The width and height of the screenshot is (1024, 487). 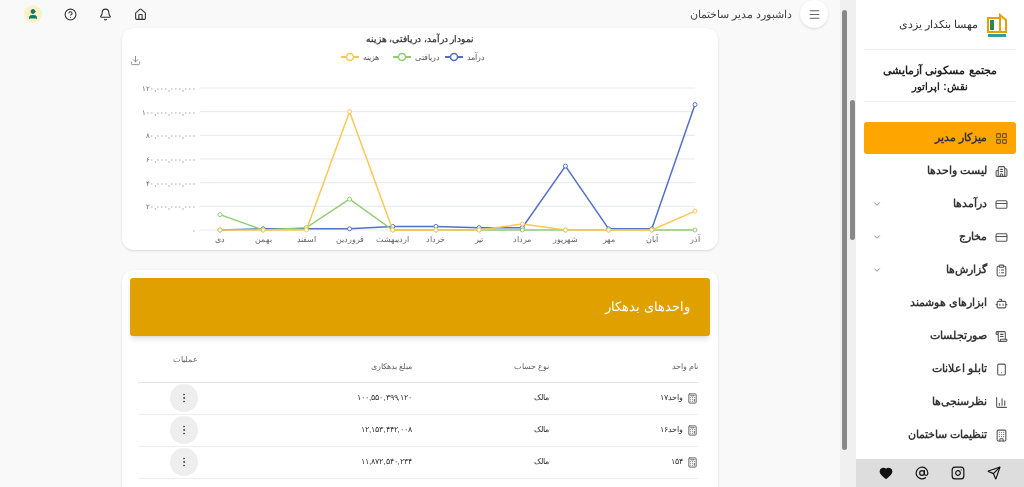 I want to click on avatar, so click(x=33, y=14).